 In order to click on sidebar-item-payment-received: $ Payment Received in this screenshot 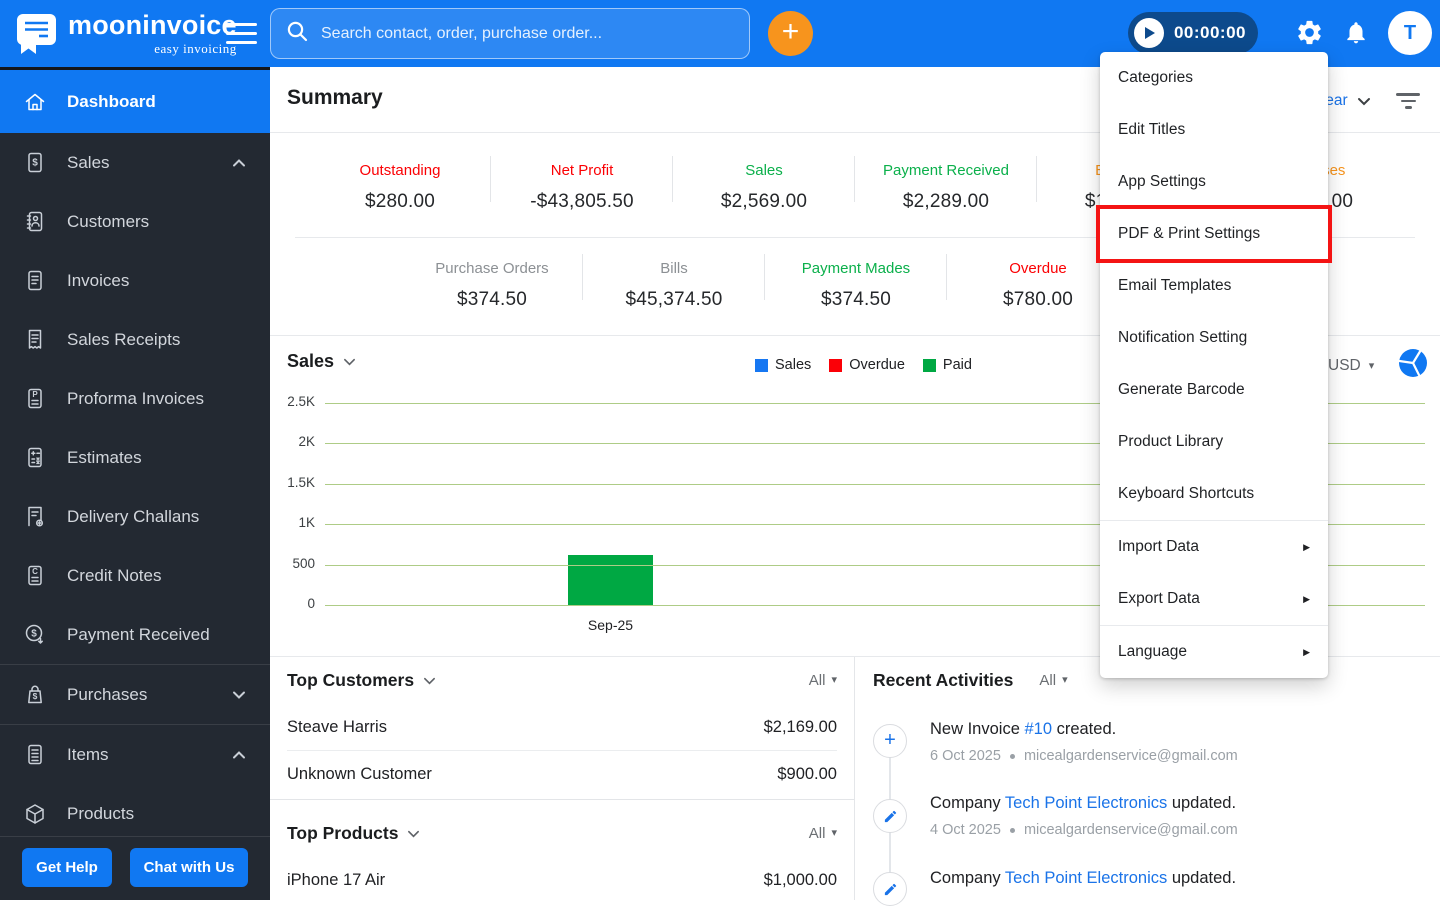, I will do `click(135, 634)`.